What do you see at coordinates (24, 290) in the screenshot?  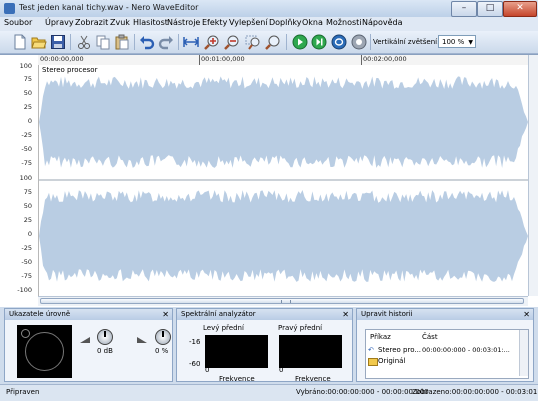 I see `y-label: -100` at bounding box center [24, 290].